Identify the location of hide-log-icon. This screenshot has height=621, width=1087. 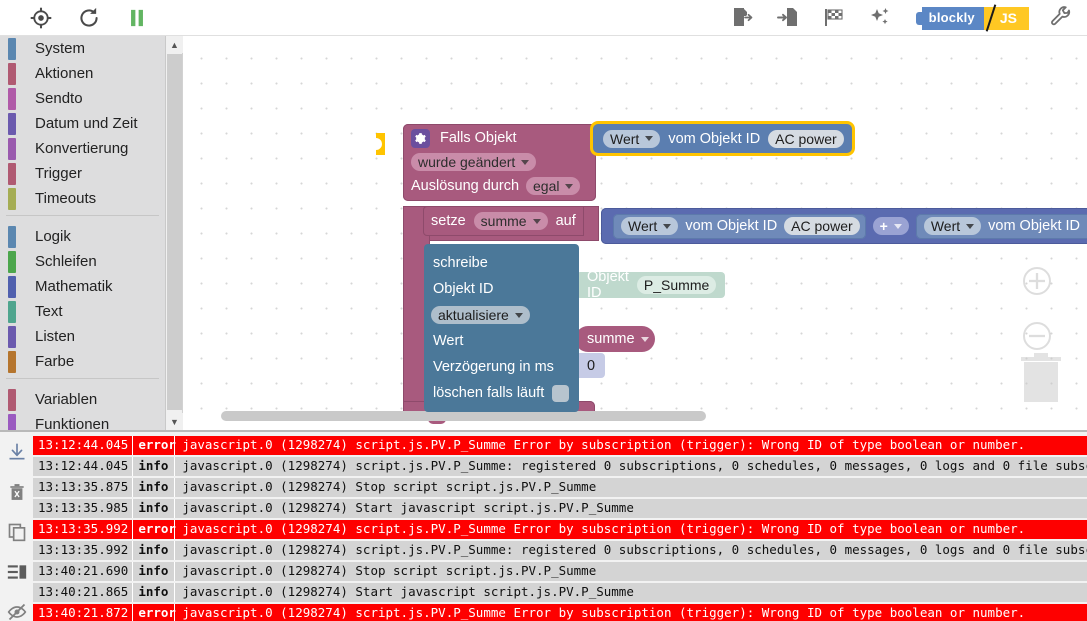
(17, 611).